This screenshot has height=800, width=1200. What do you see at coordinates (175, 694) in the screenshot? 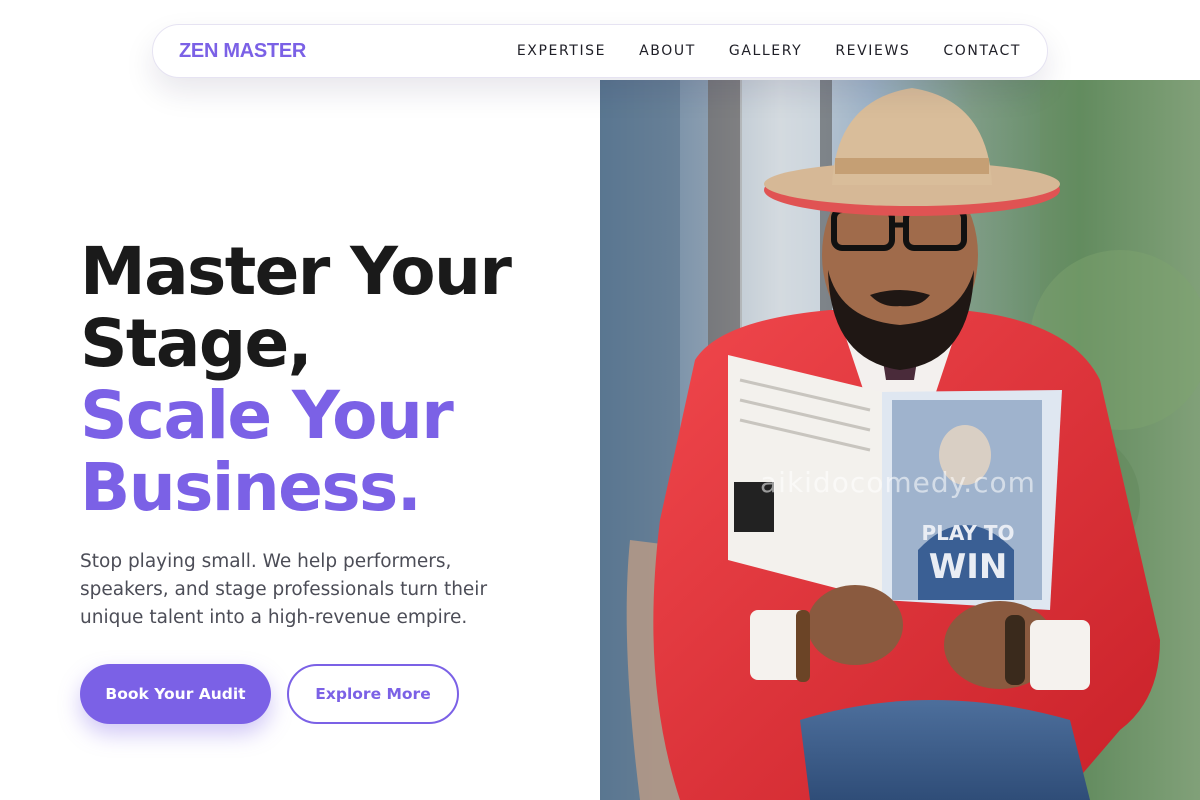
I see `book-audit-button: Book Your Audit` at bounding box center [175, 694].